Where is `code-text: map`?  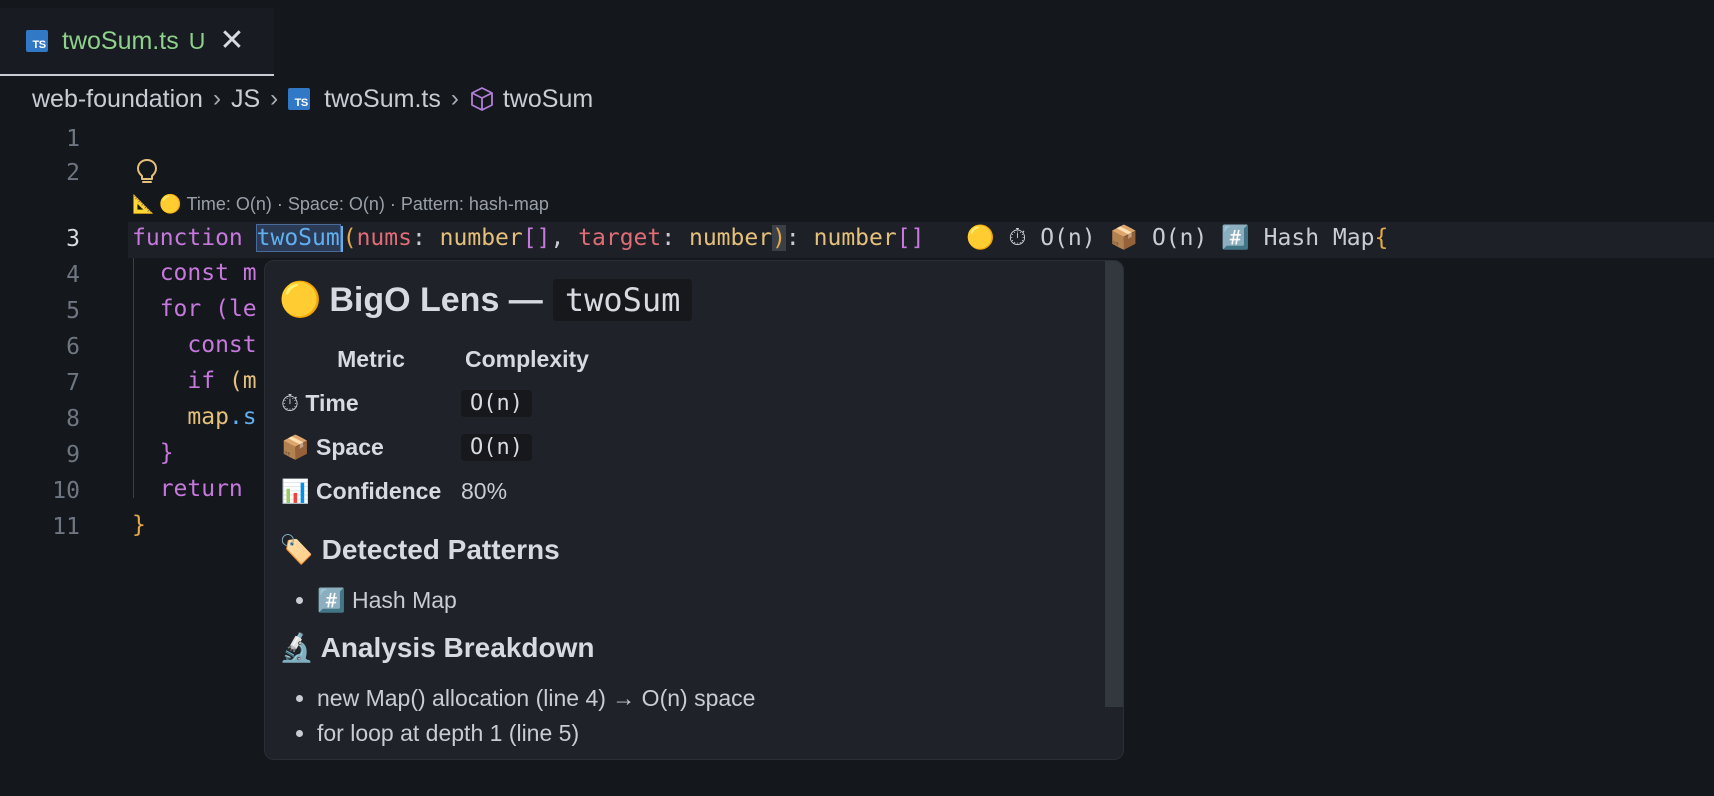
code-text: map is located at coordinates (180, 417).